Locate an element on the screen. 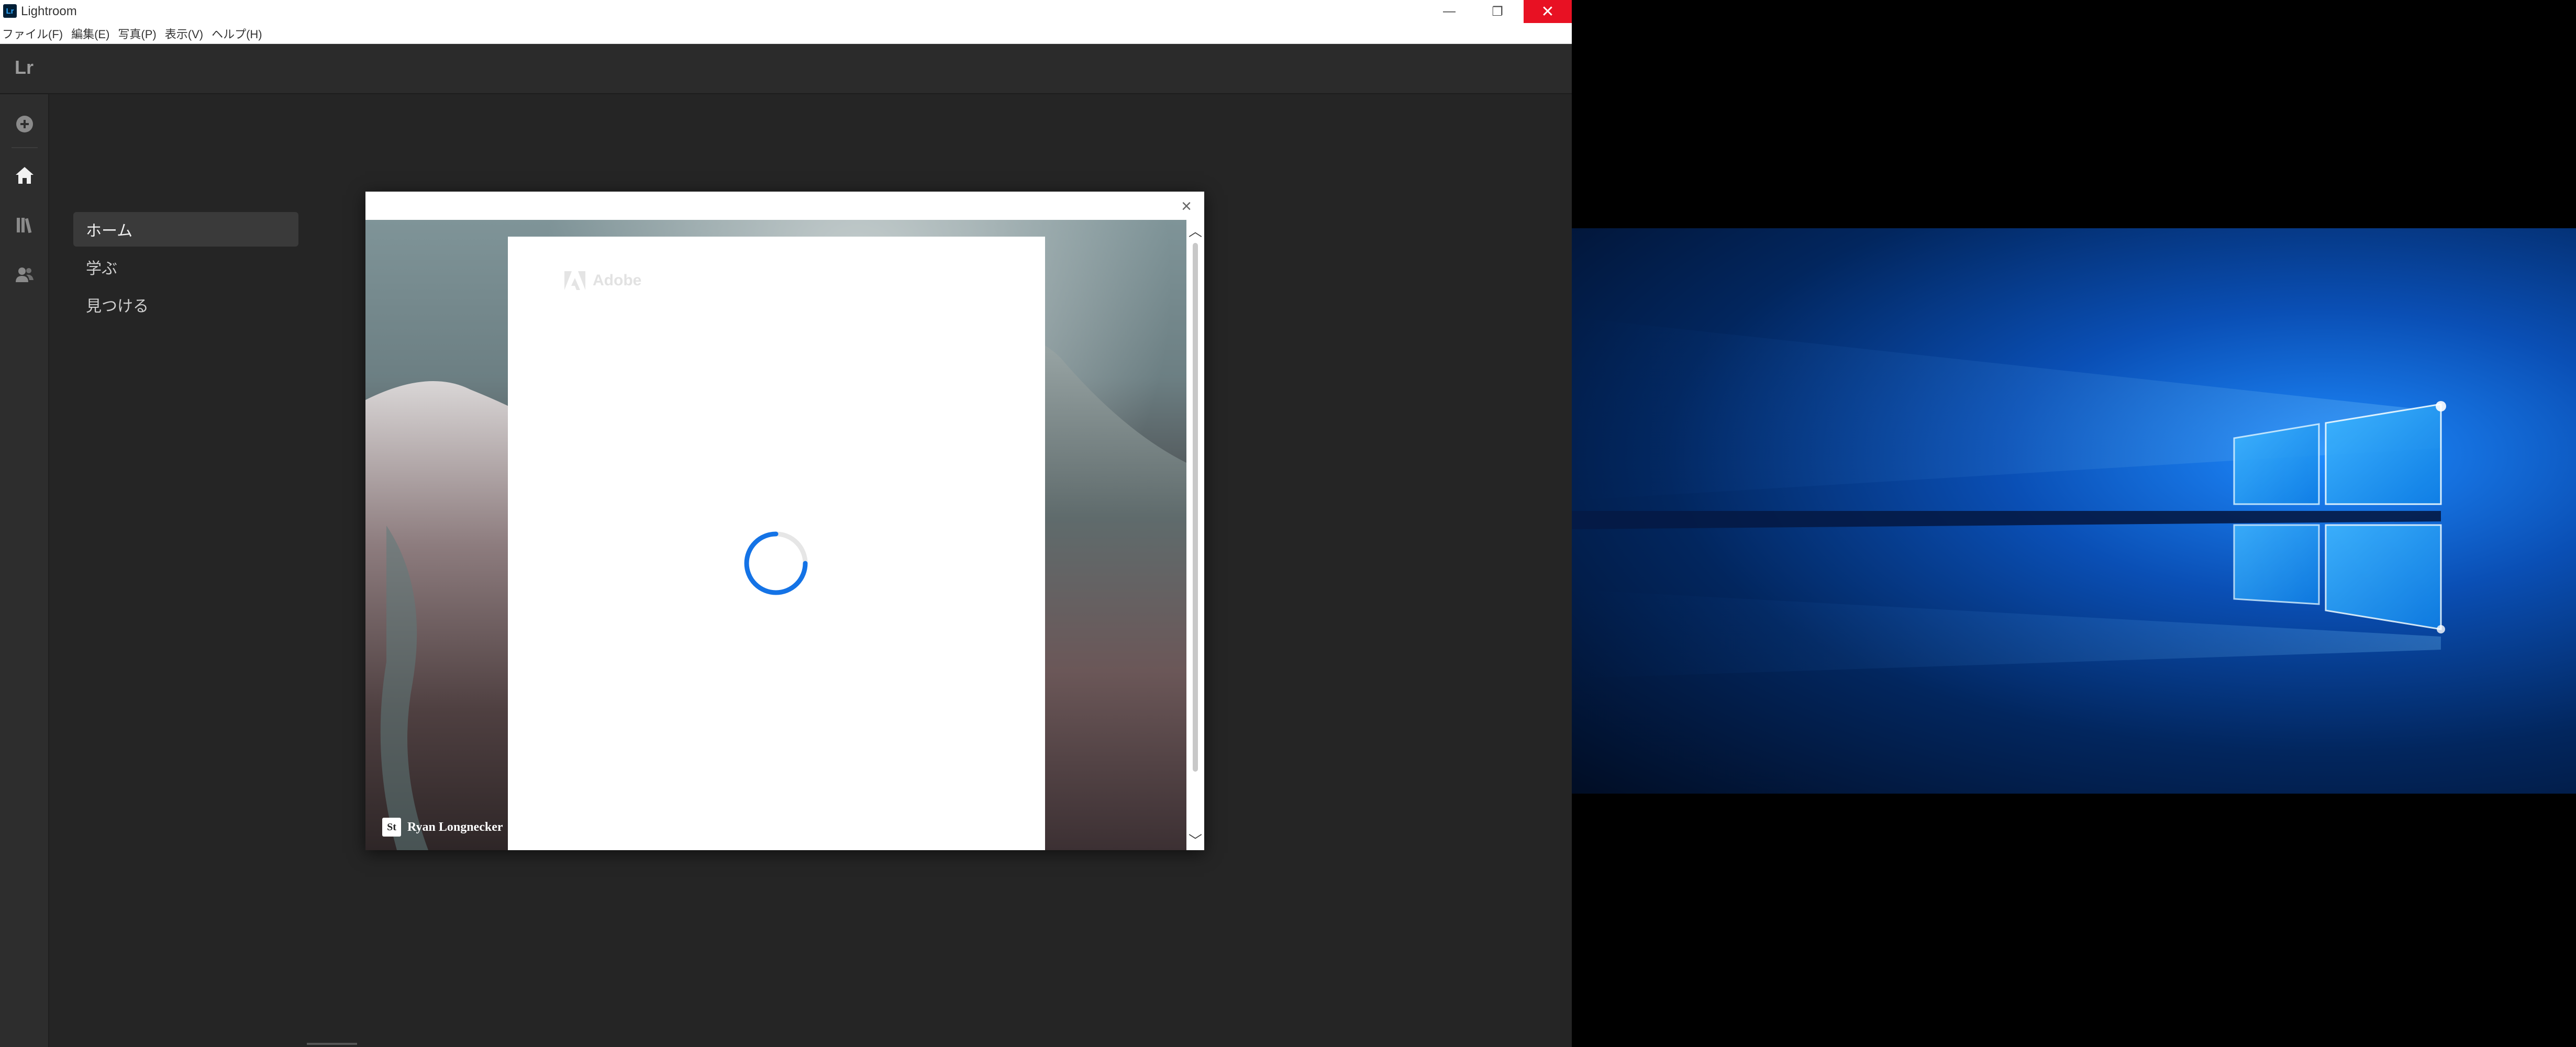 The width and height of the screenshot is (2576, 1047). scroll-up-icon: ︿ is located at coordinates (1195, 230).